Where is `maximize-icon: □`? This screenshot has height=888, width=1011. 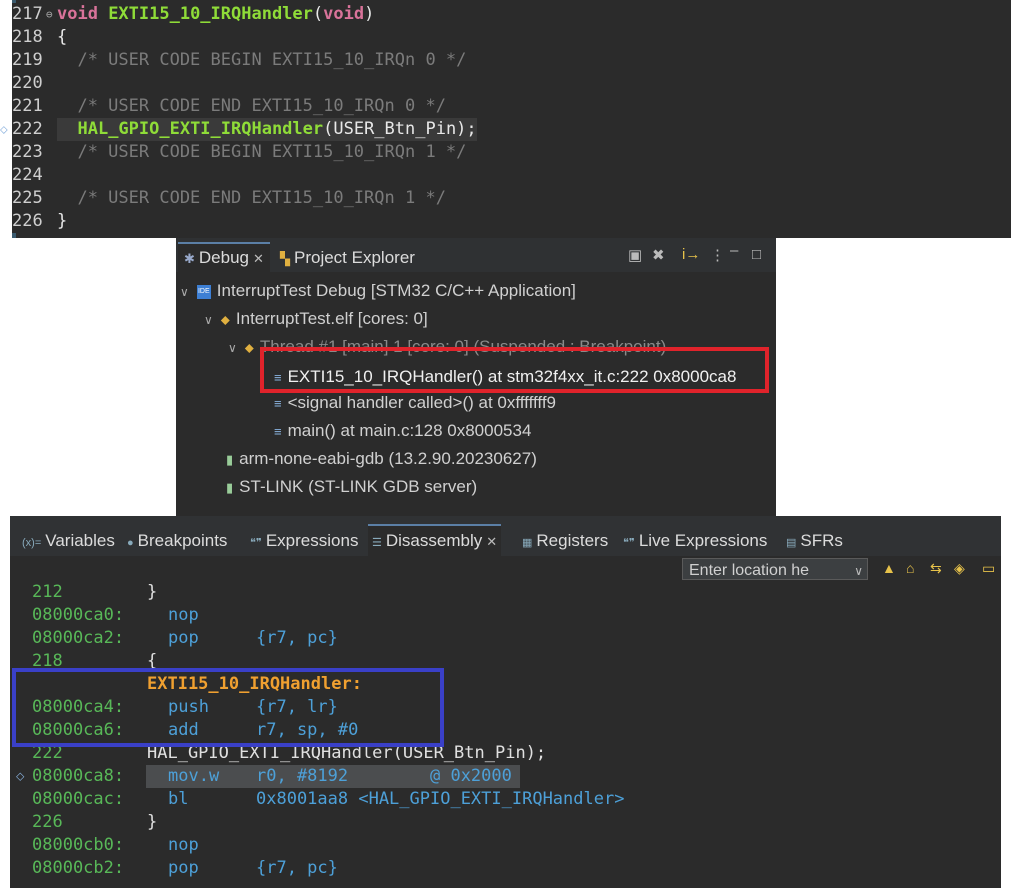
maximize-icon: □ is located at coordinates (756, 254).